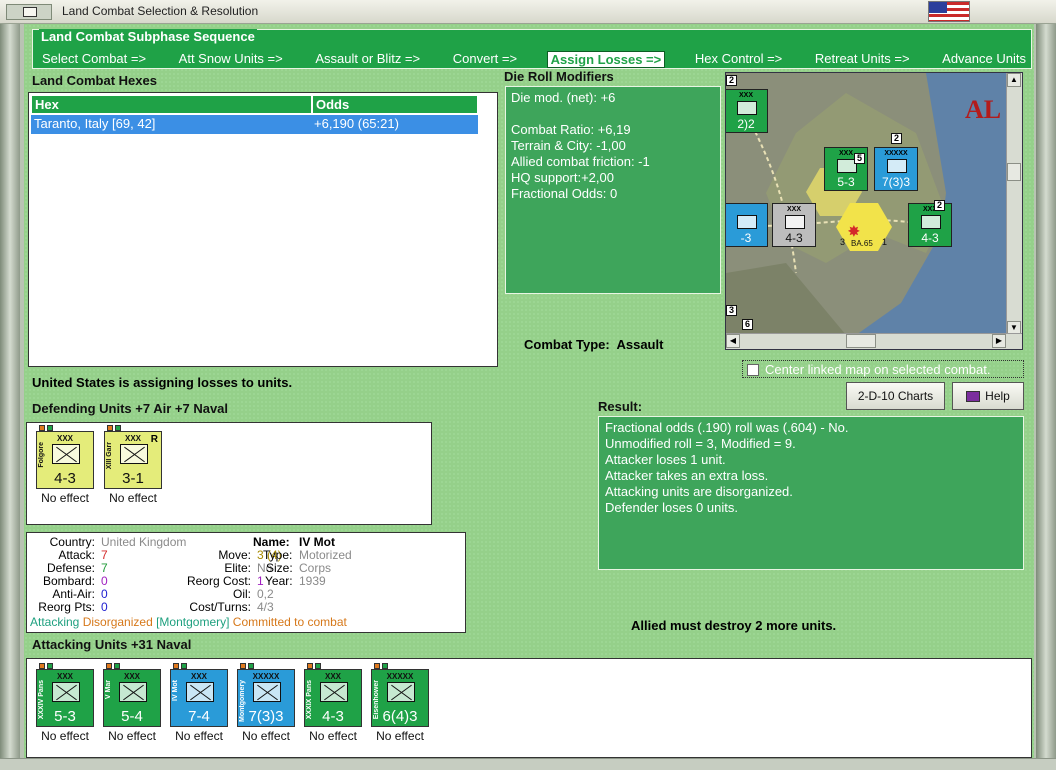  What do you see at coordinates (266, 716) in the screenshot?
I see `unit-strength: 7(3)3` at bounding box center [266, 716].